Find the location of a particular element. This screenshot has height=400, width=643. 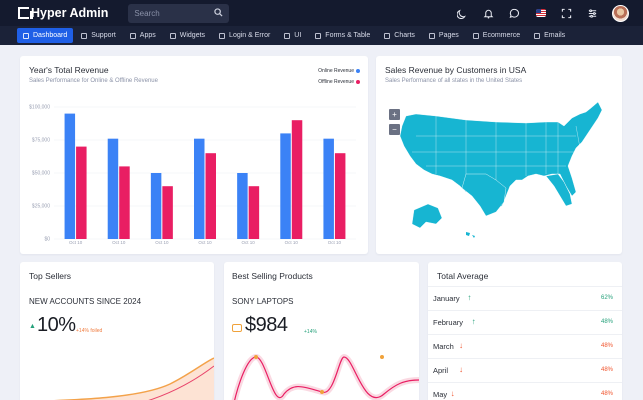

chat-icon is located at coordinates (514, 13).